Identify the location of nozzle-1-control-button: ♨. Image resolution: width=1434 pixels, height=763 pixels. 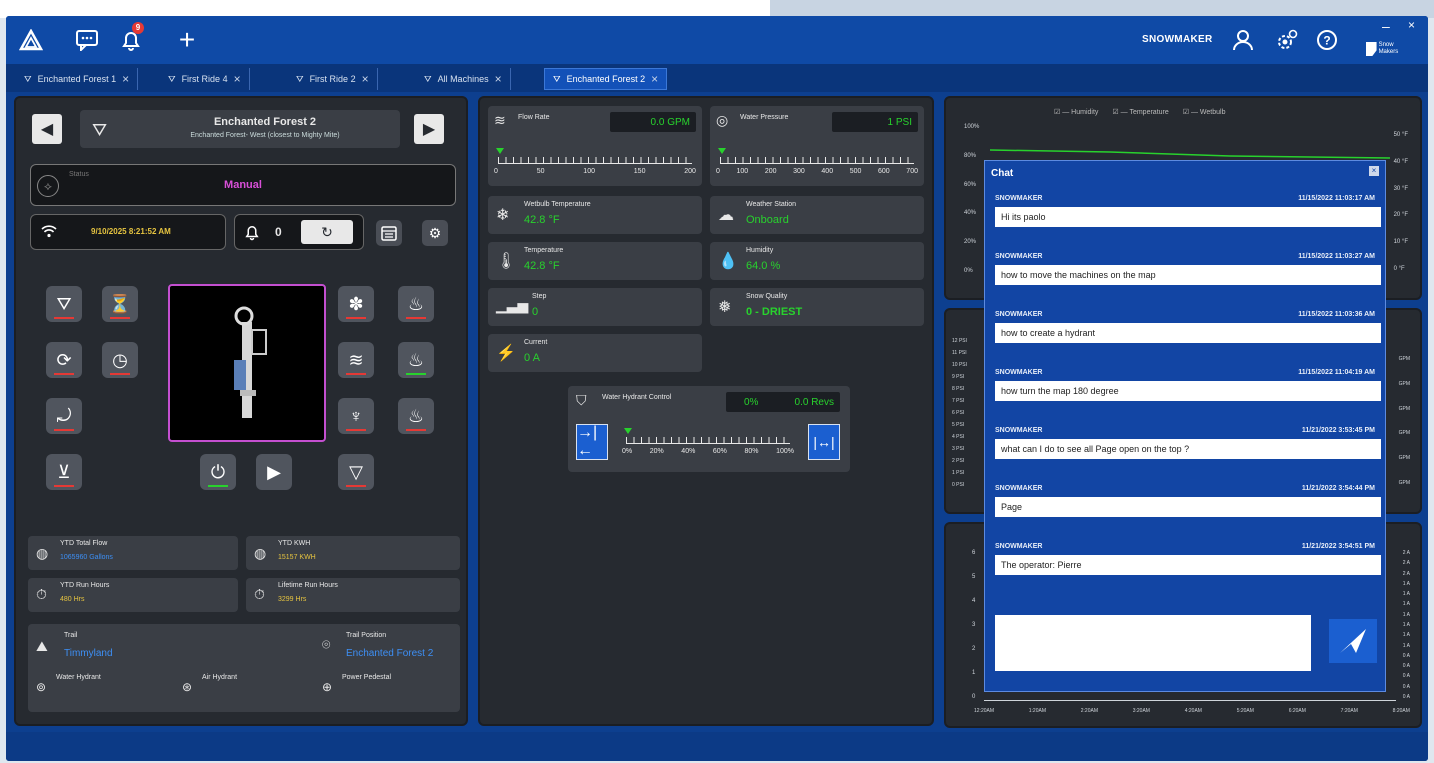
(416, 304).